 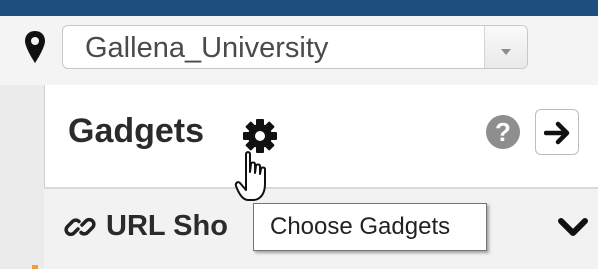 I want to click on chevron-down-icon, so click(x=573, y=228).